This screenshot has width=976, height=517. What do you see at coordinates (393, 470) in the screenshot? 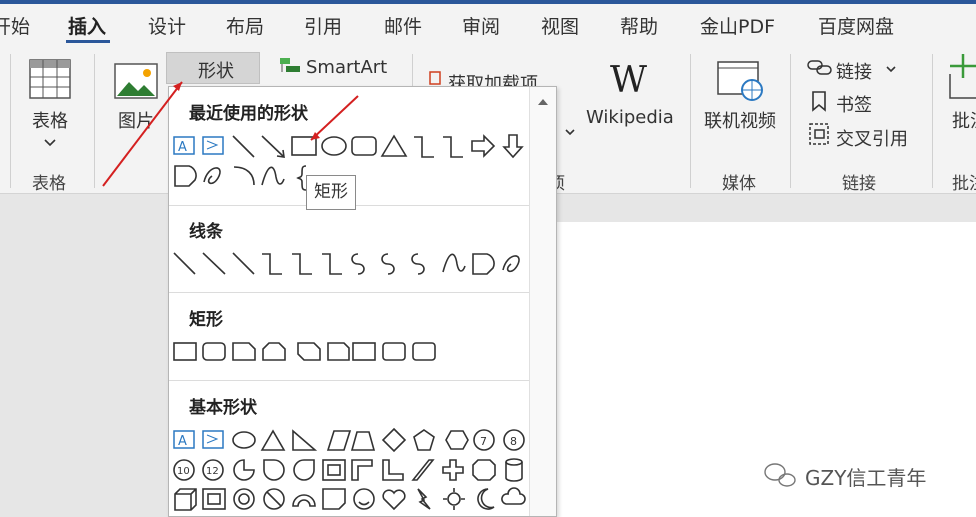
I see `l-shape` at bounding box center [393, 470].